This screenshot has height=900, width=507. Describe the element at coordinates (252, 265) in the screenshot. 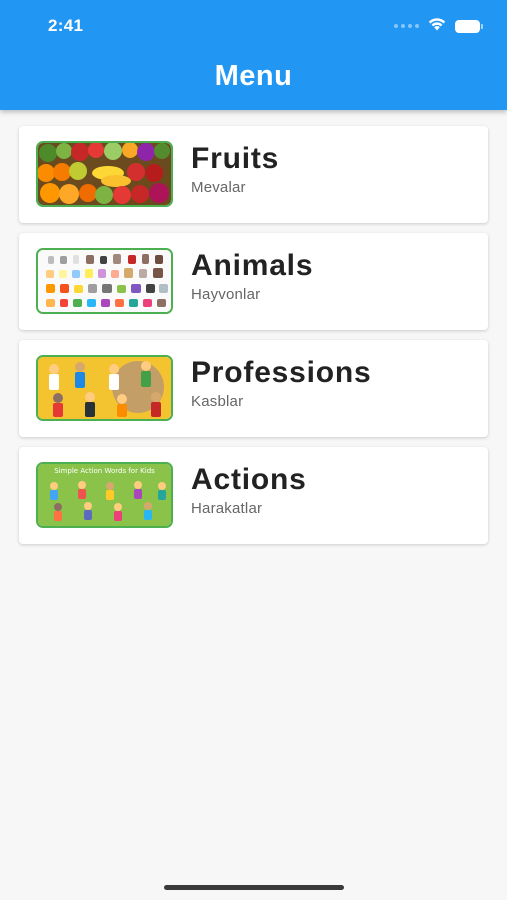

I see `menu-item-title: Animals` at that location.